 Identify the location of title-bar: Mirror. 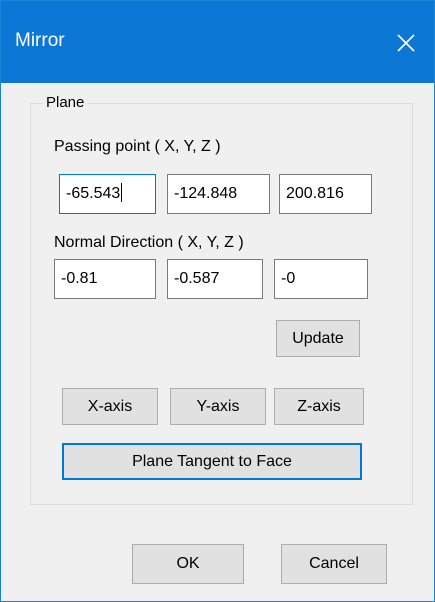
(217, 42).